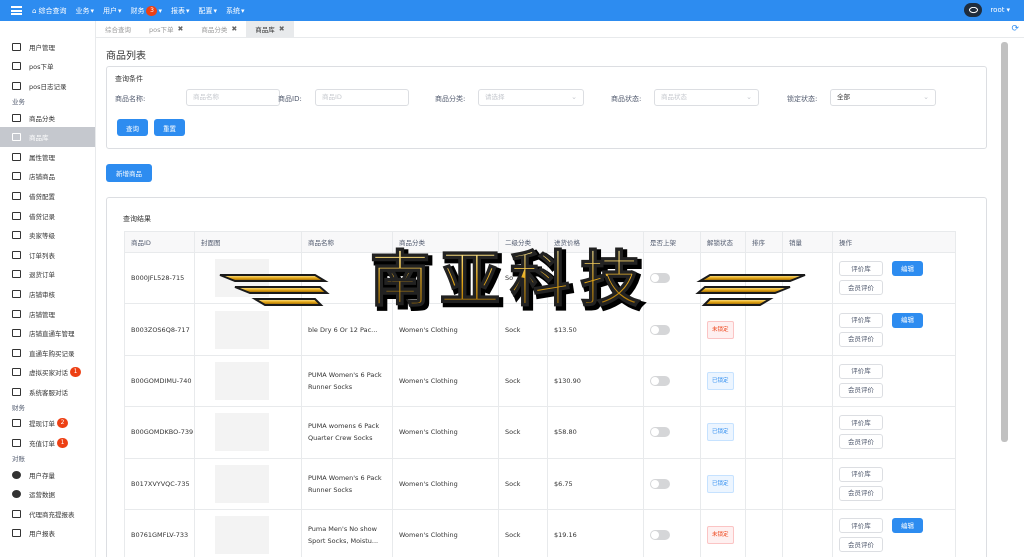 This screenshot has width=1024, height=557. I want to click on product-id-cell: B000JFL528-715, so click(159, 278).